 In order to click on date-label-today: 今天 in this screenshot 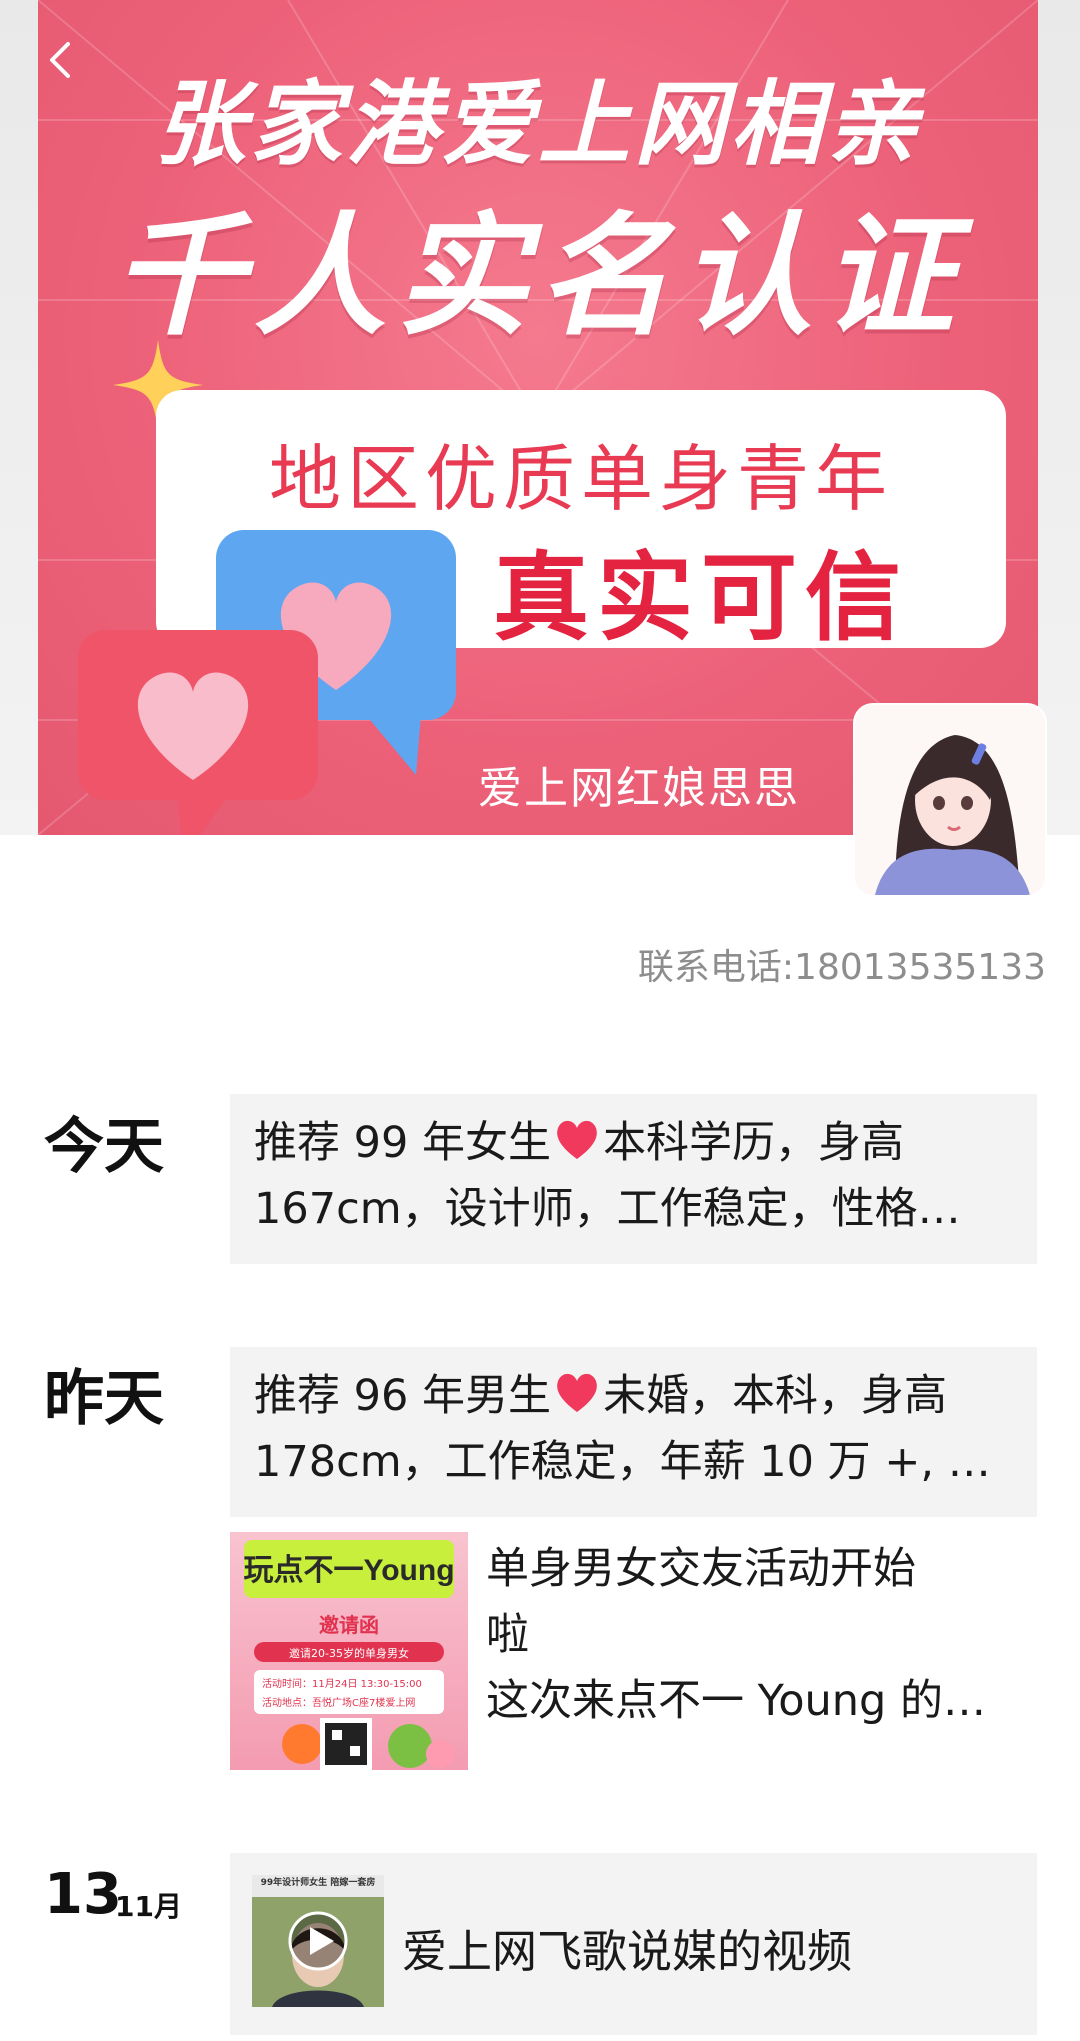, I will do `click(104, 1147)`.